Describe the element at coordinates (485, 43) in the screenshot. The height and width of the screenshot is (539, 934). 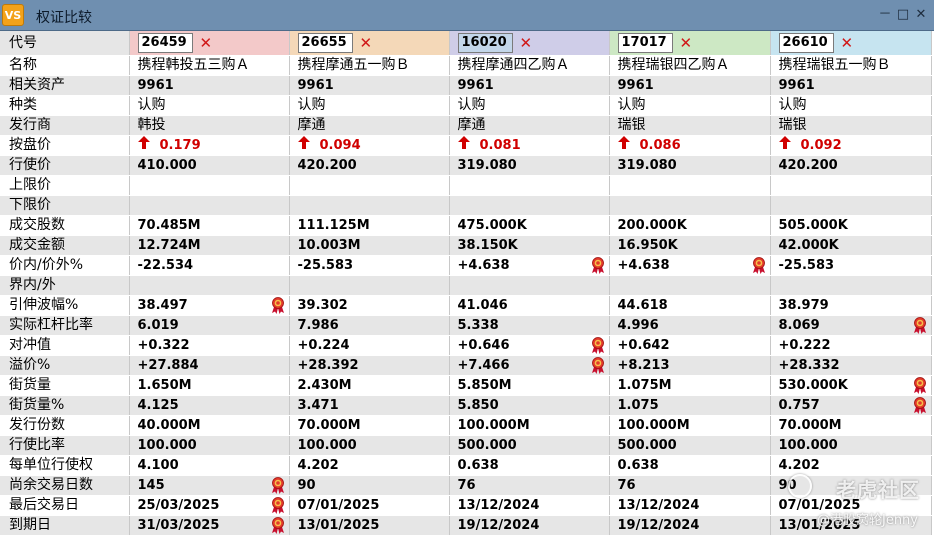
I see `warrant-code-input: 16020` at that location.